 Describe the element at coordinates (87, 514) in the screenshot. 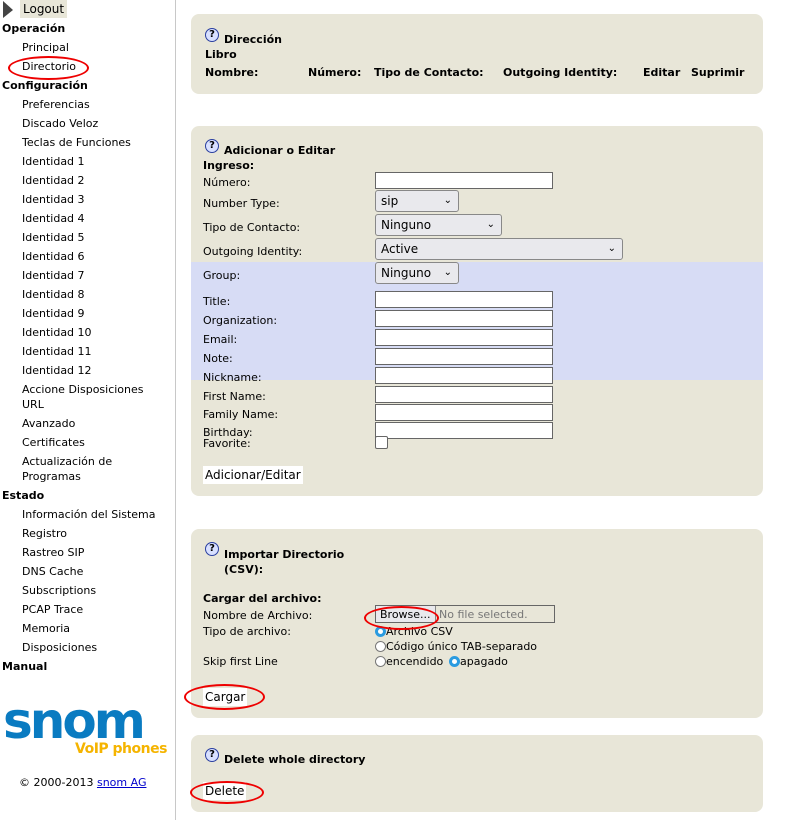

I see `nav-estado-item: Información del Sistema` at that location.